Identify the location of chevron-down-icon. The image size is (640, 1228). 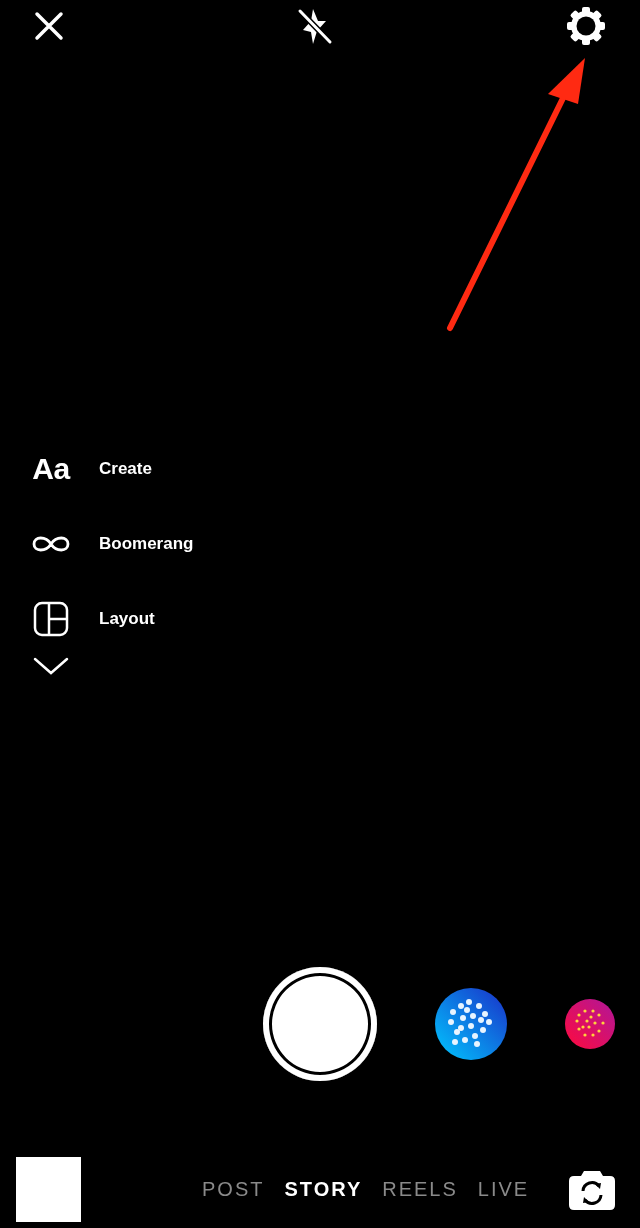
(51, 666).